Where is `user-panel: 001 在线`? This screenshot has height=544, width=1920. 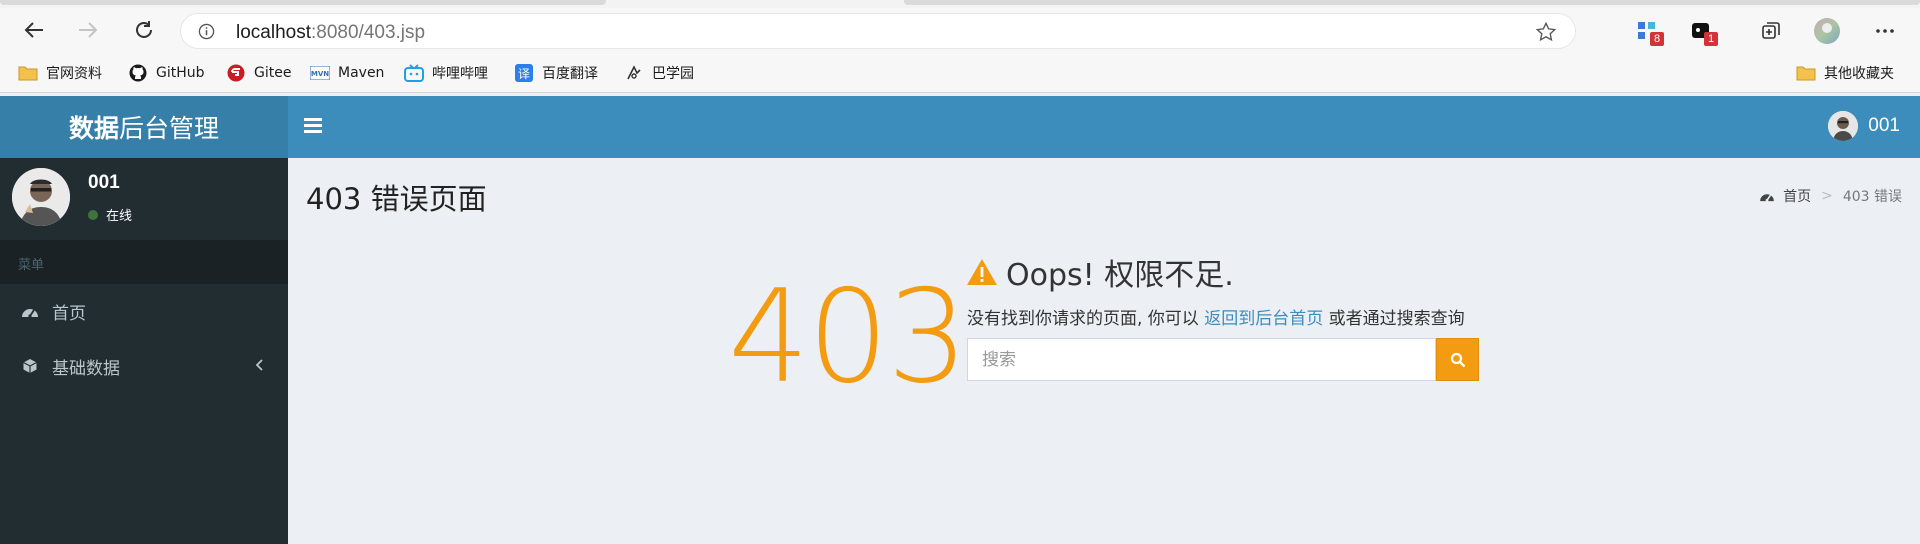
user-panel: 001 在线 is located at coordinates (144, 198).